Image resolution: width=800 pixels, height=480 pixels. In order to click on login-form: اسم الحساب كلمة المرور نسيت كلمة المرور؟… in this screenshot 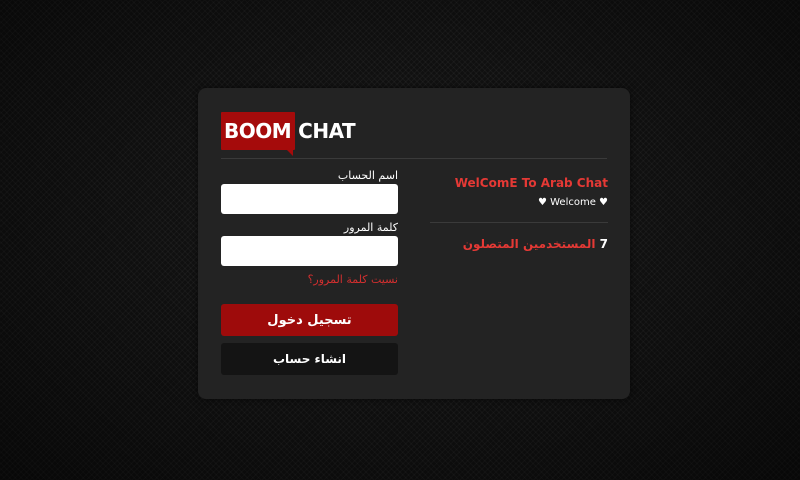, I will do `click(309, 271)`.